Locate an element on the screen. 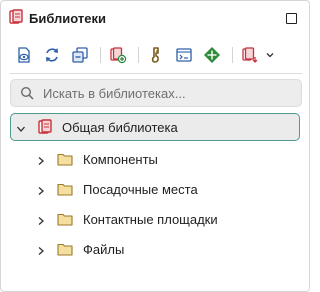 This screenshot has width=320, height=292. tag-icon is located at coordinates (156, 55).